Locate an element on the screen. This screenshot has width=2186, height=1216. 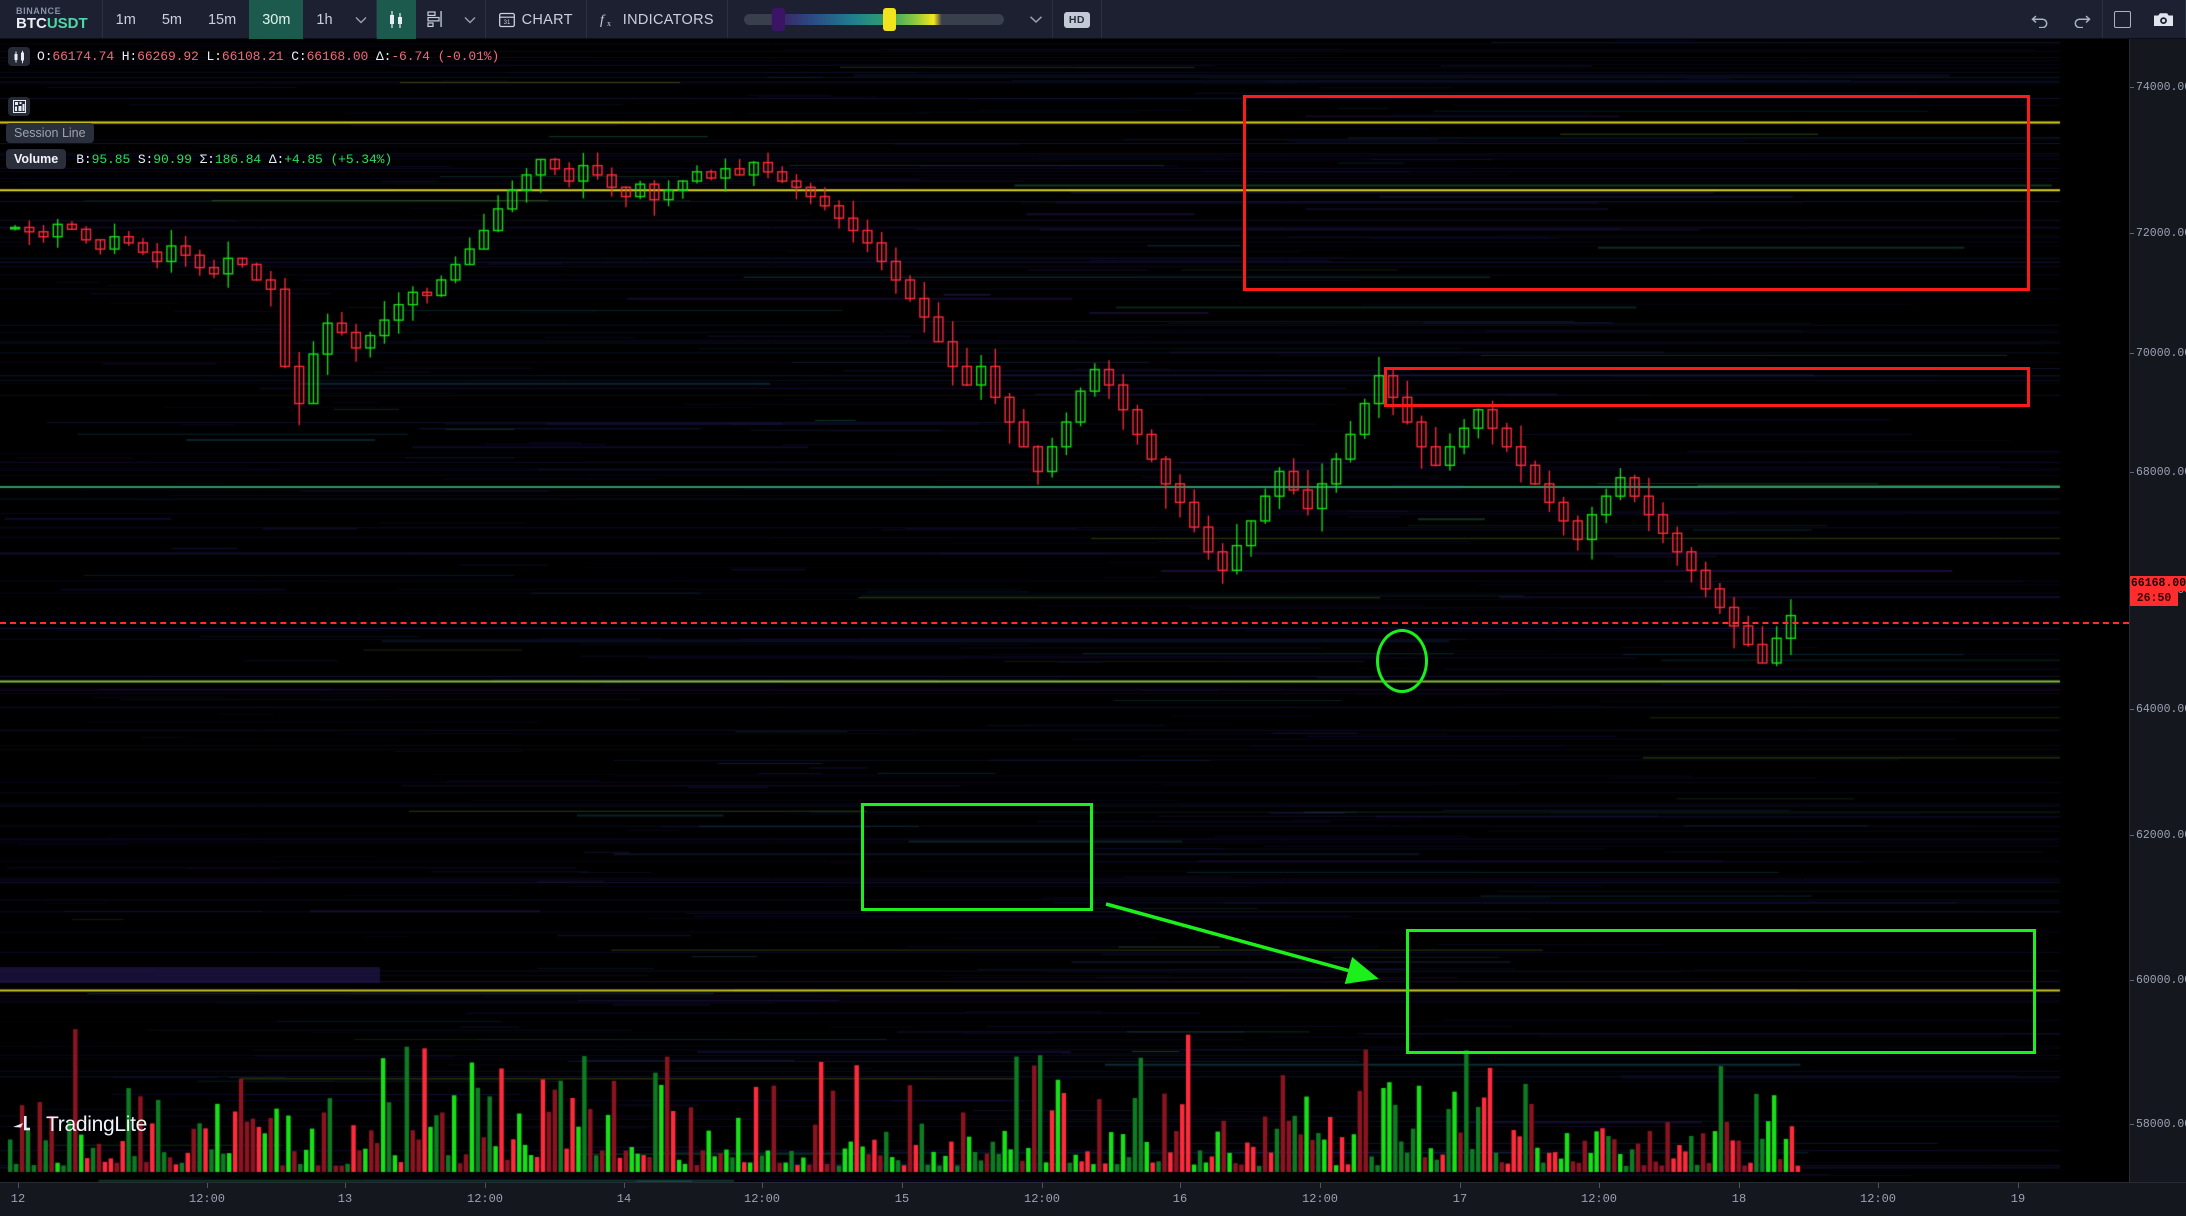
time-label-9: 12:00 is located at coordinates (1320, 1199).